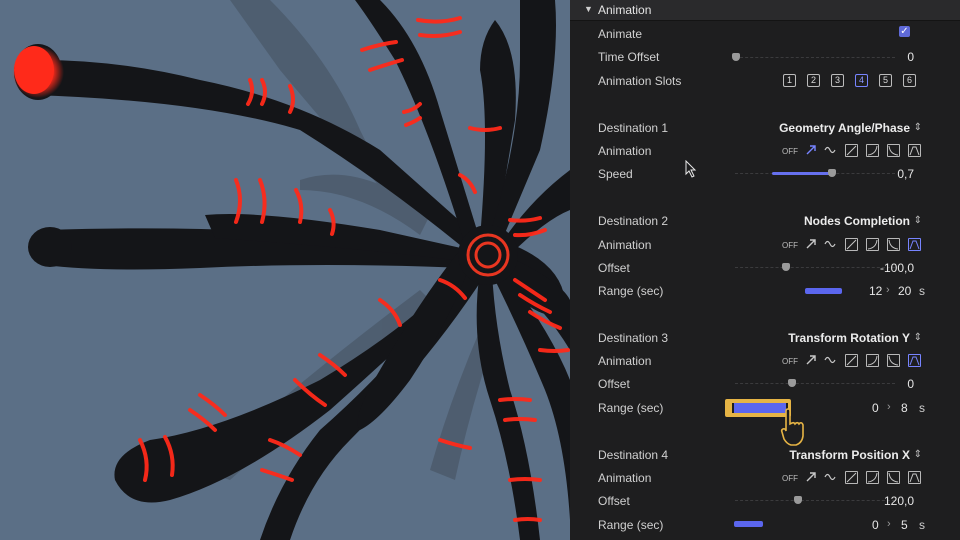 Image resolution: width=960 pixels, height=540 pixels. I want to click on disclosure-triangle-icon: ▼, so click(588, 9).